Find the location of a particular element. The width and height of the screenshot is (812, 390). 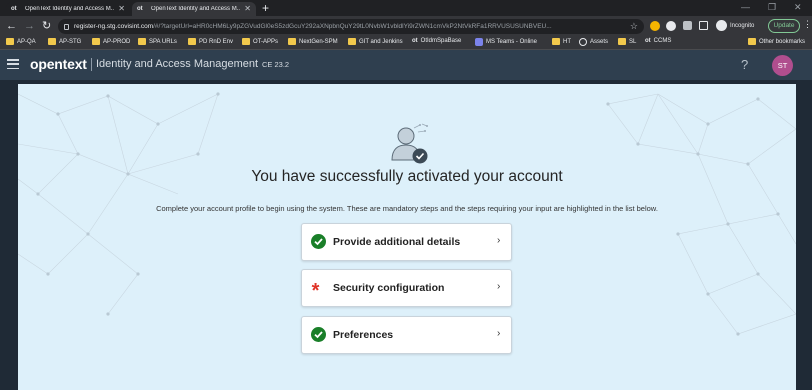

incognito-indicator: Incognito is located at coordinates (735, 25).